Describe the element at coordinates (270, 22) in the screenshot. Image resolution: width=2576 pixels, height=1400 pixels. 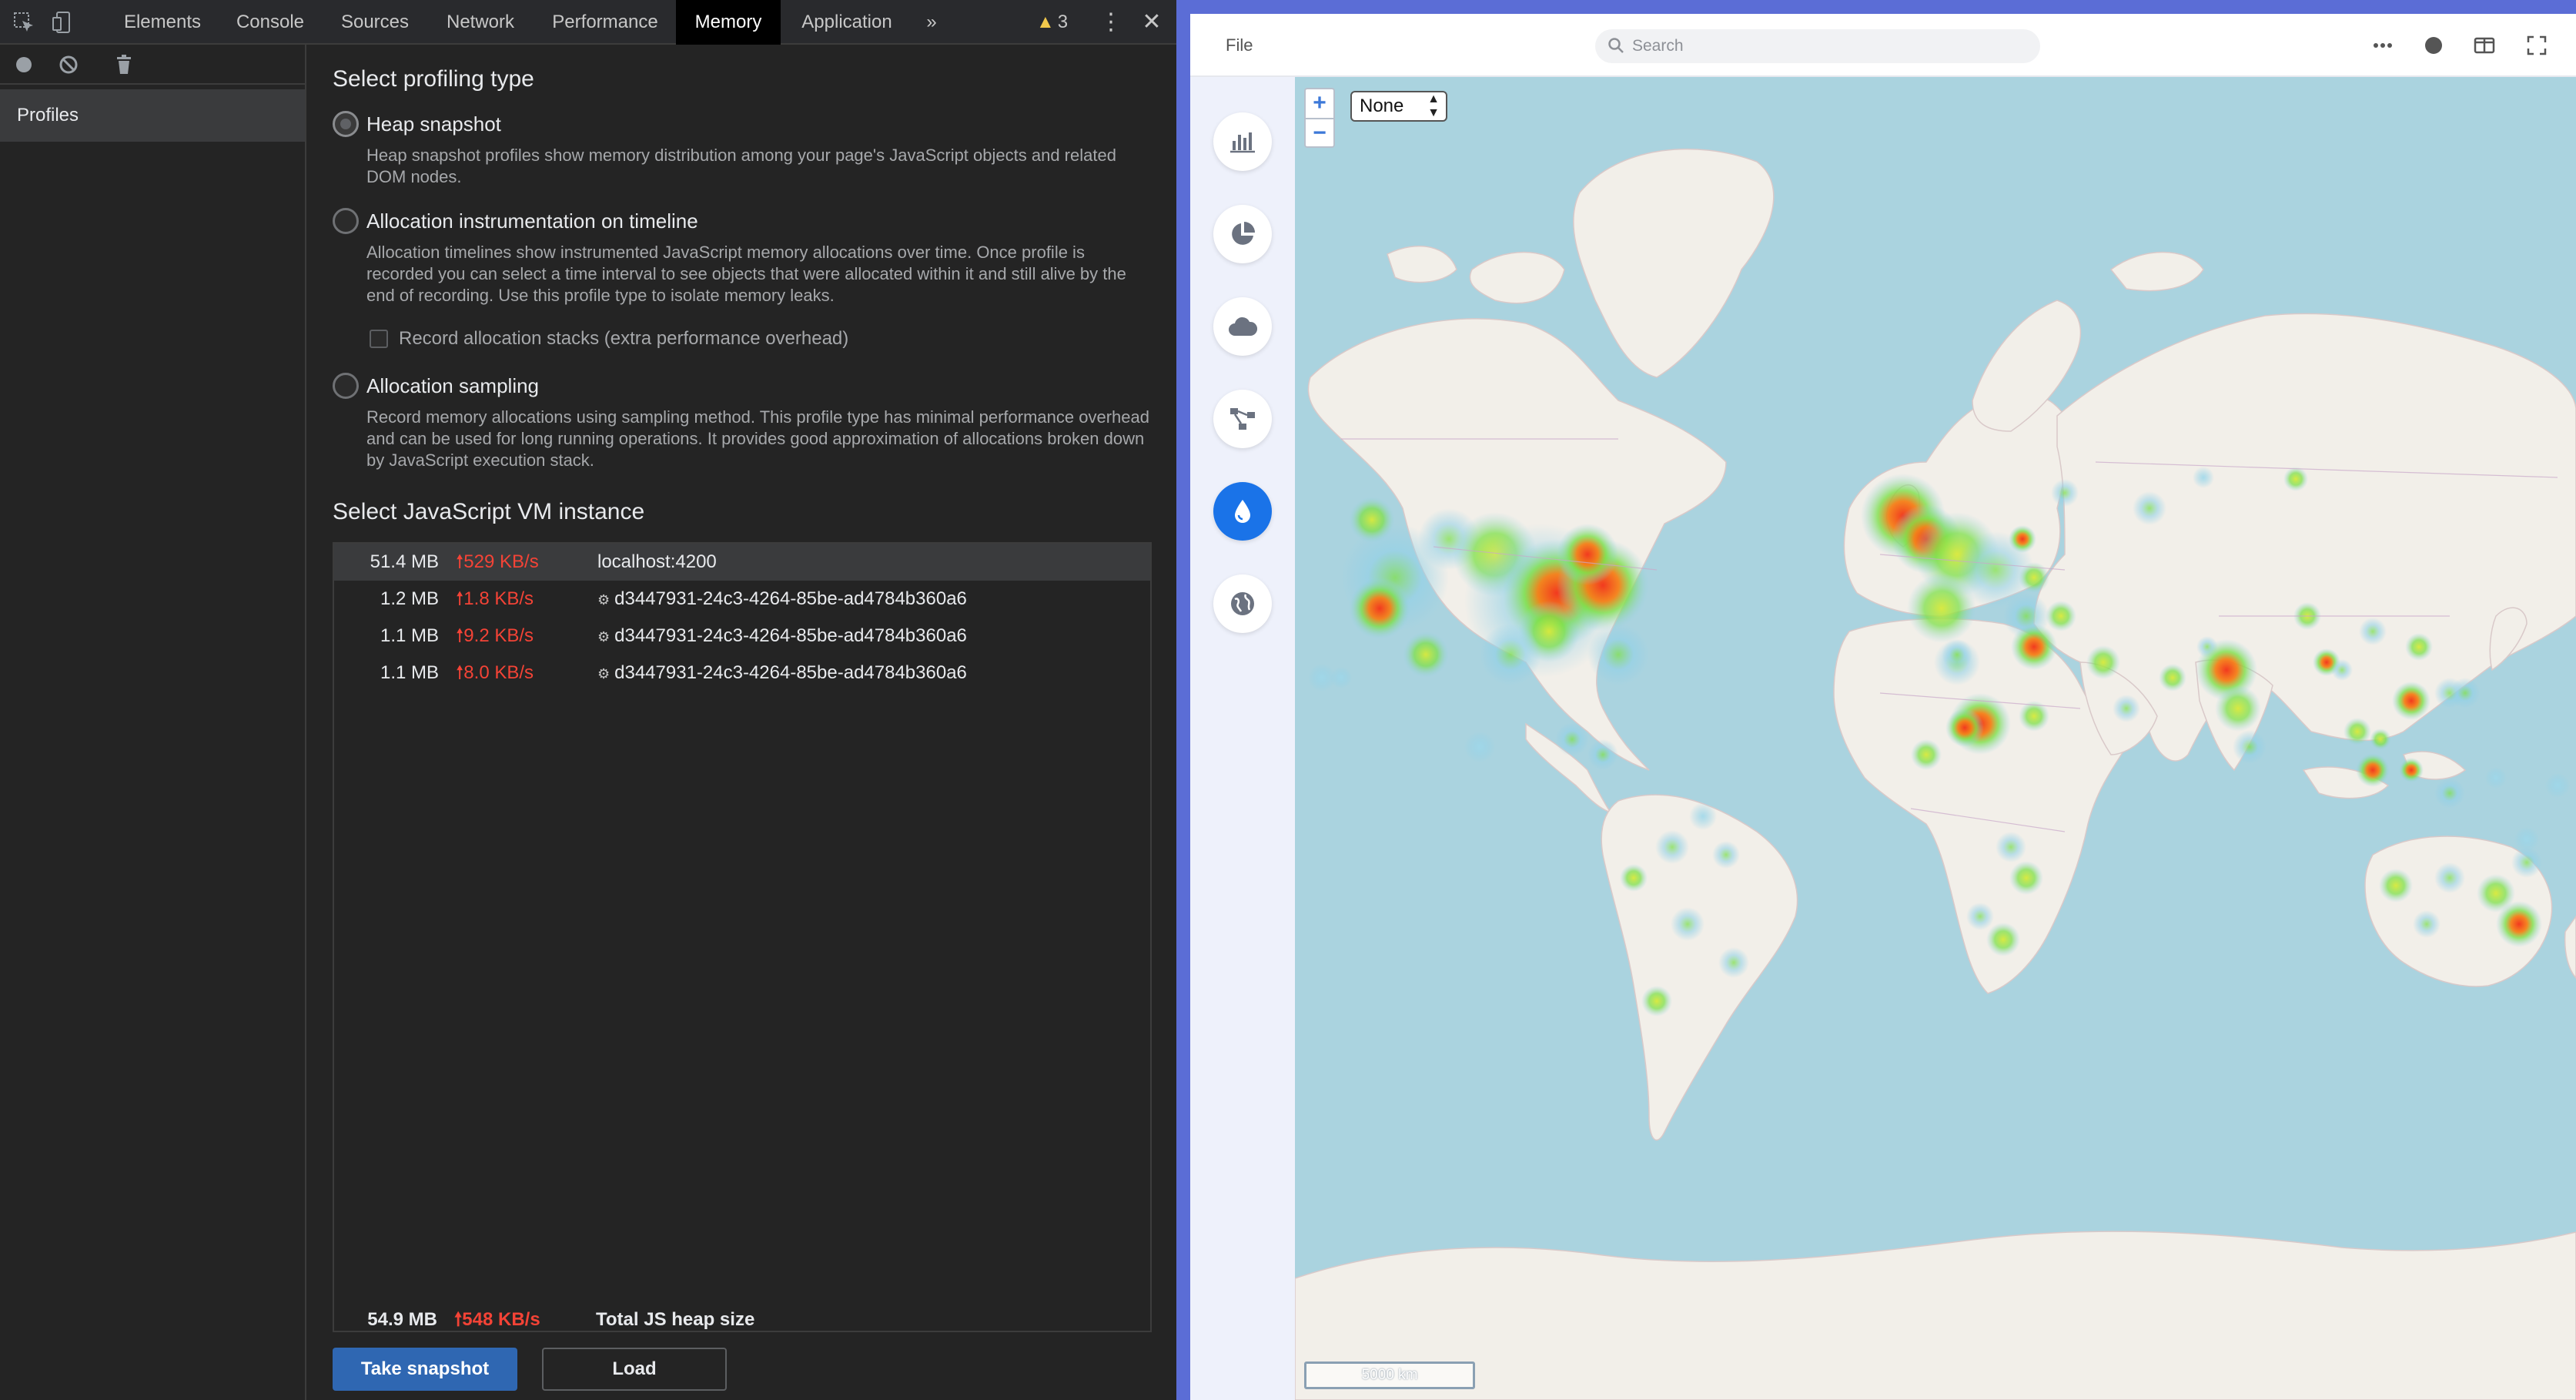
I see `tab-console: Console` at that location.